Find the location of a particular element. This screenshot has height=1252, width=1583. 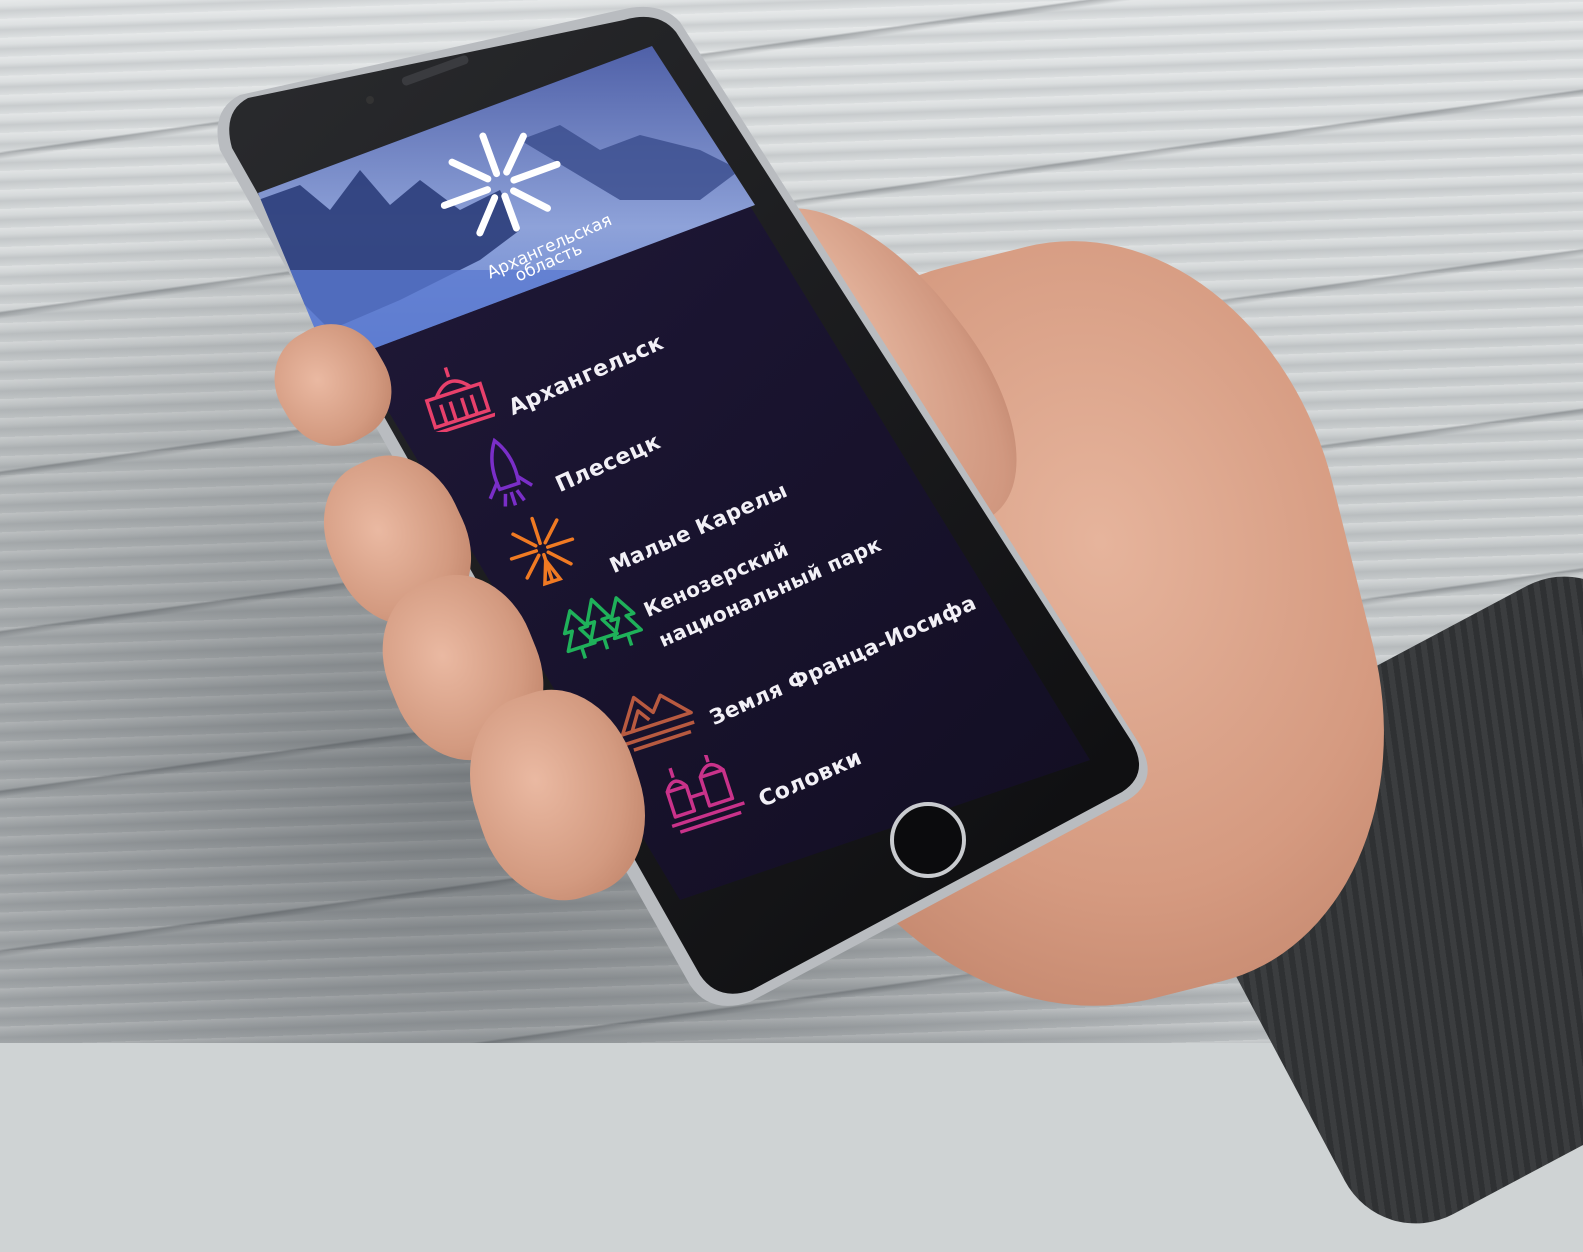

rocket-icon is located at coordinates (511, 472).